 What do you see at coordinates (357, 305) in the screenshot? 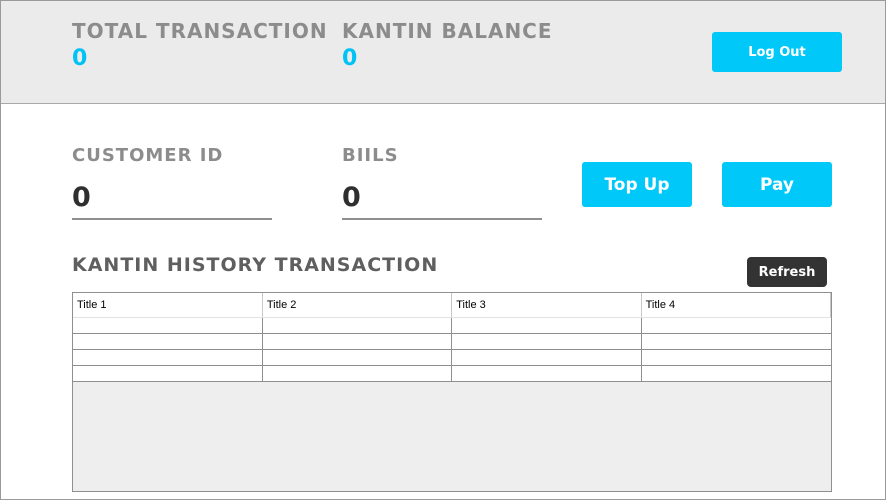
I see `column-header: Title 2` at bounding box center [357, 305].